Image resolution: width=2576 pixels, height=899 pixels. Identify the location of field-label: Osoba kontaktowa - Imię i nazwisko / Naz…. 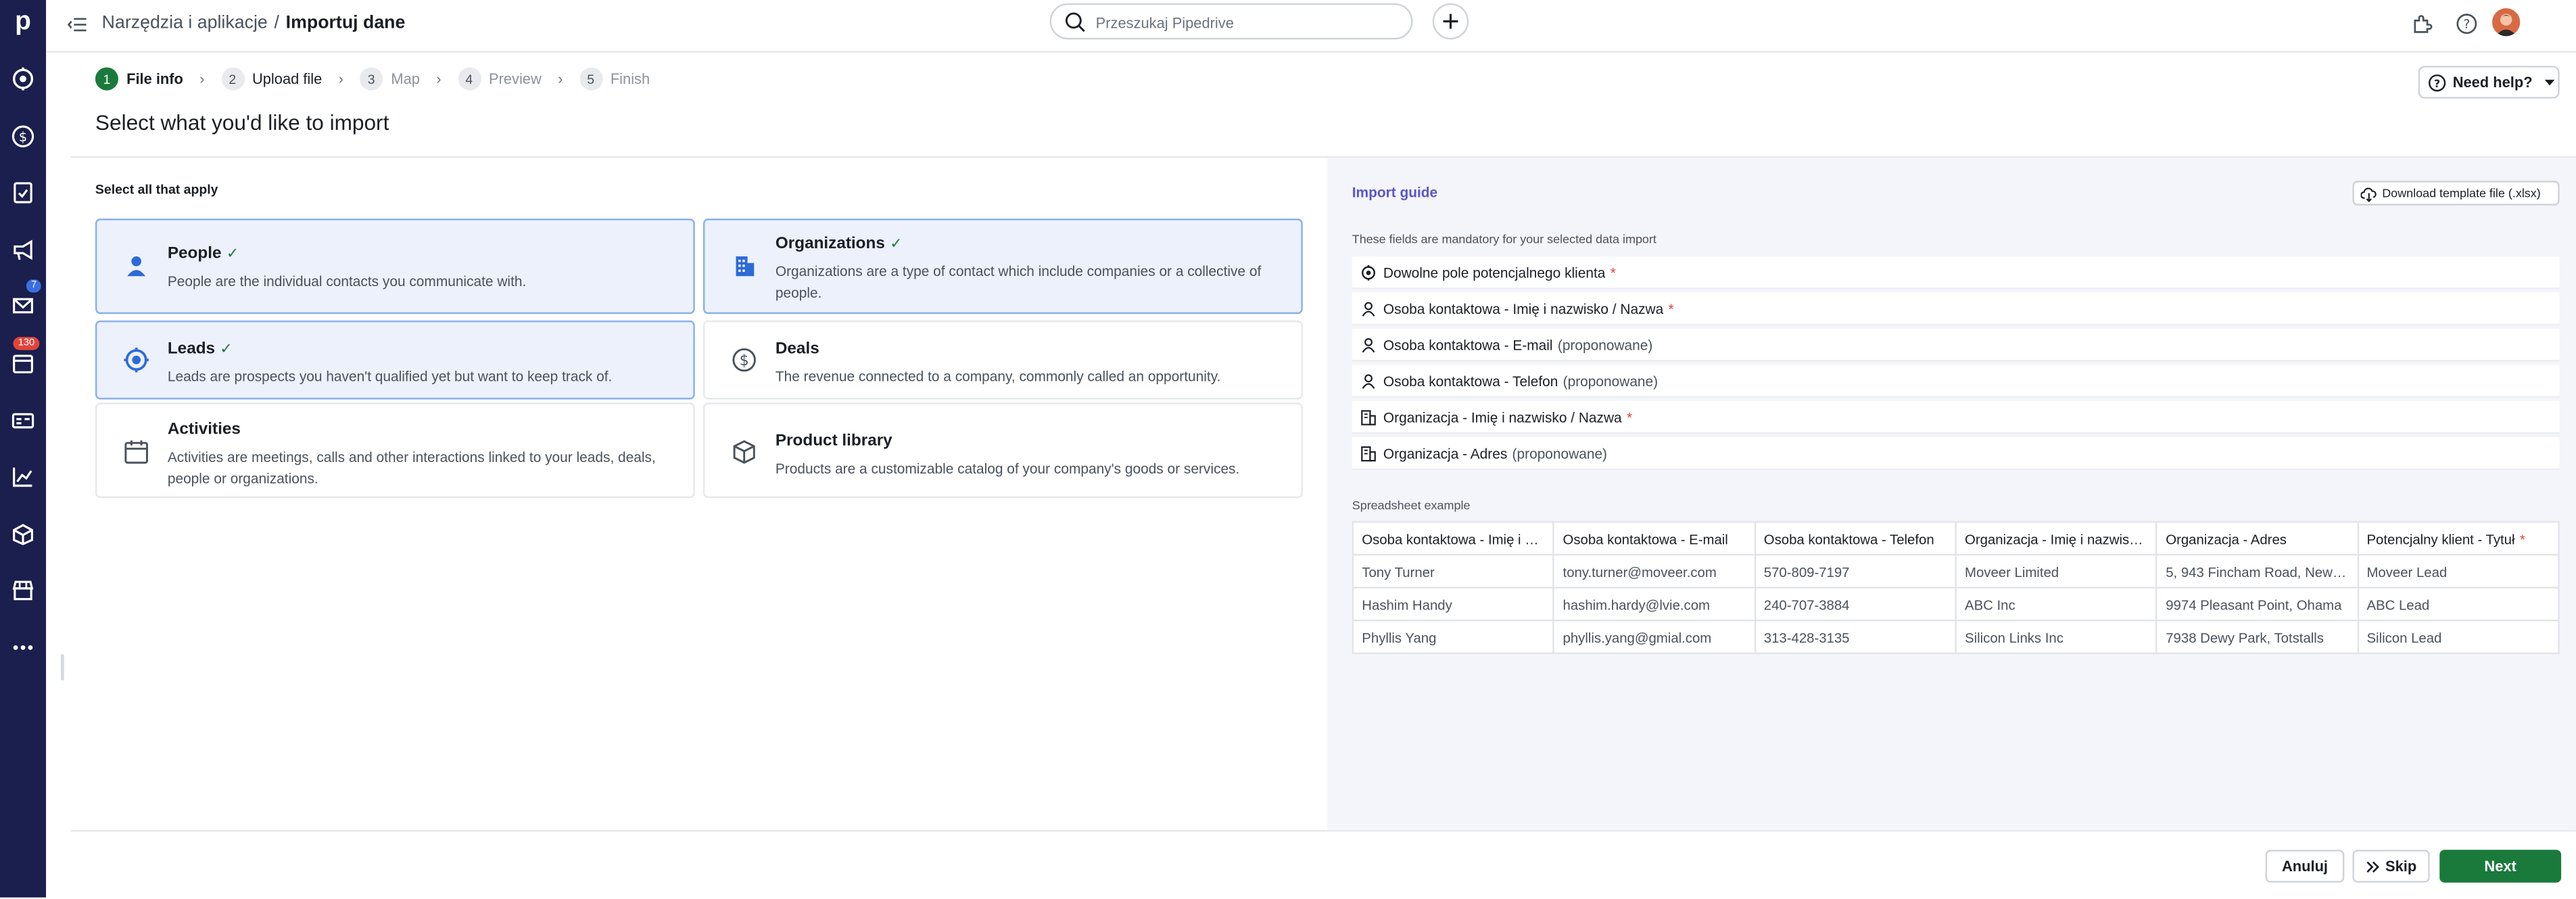
(1523, 308).